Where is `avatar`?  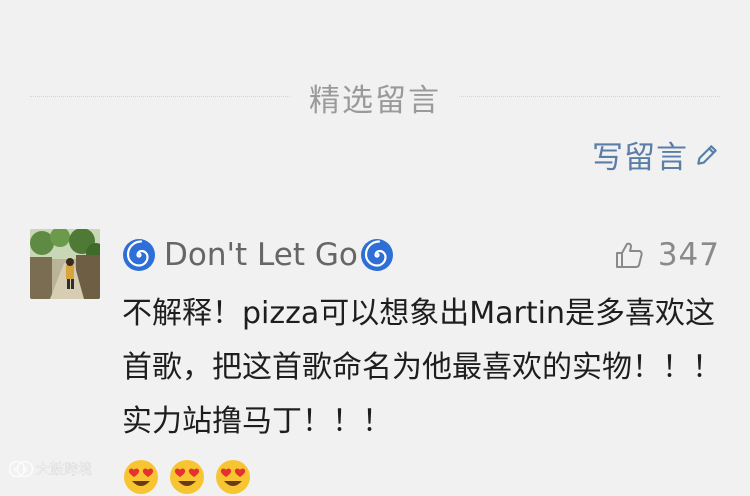
avatar is located at coordinates (65, 264).